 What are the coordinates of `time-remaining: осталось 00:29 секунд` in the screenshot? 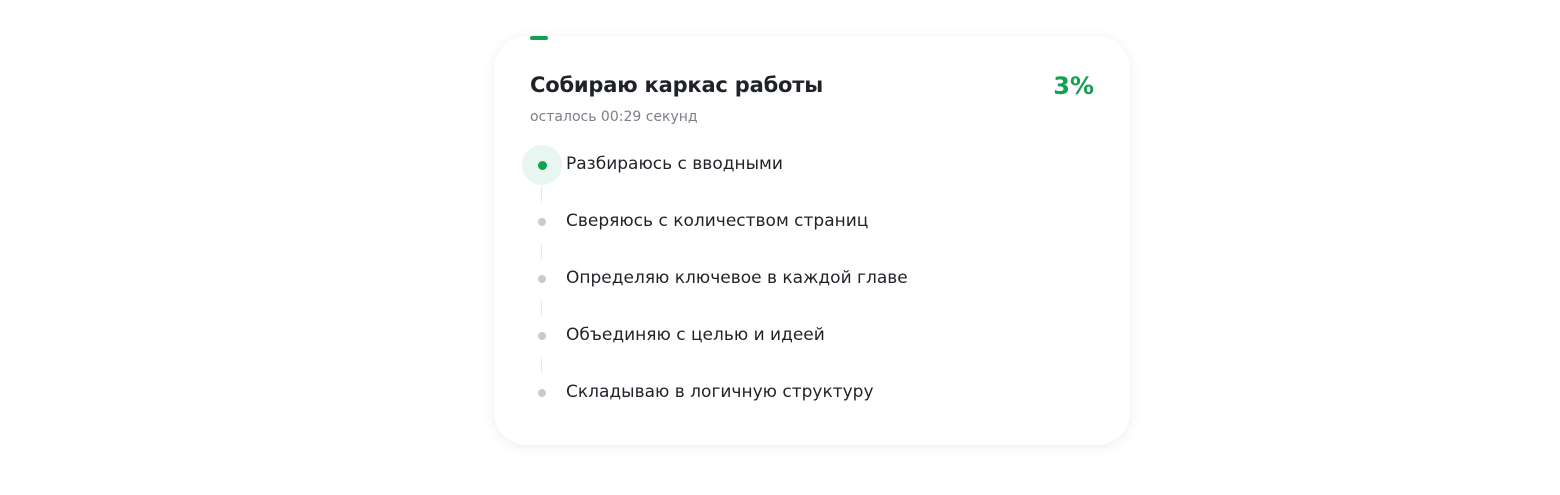 It's located at (614, 117).